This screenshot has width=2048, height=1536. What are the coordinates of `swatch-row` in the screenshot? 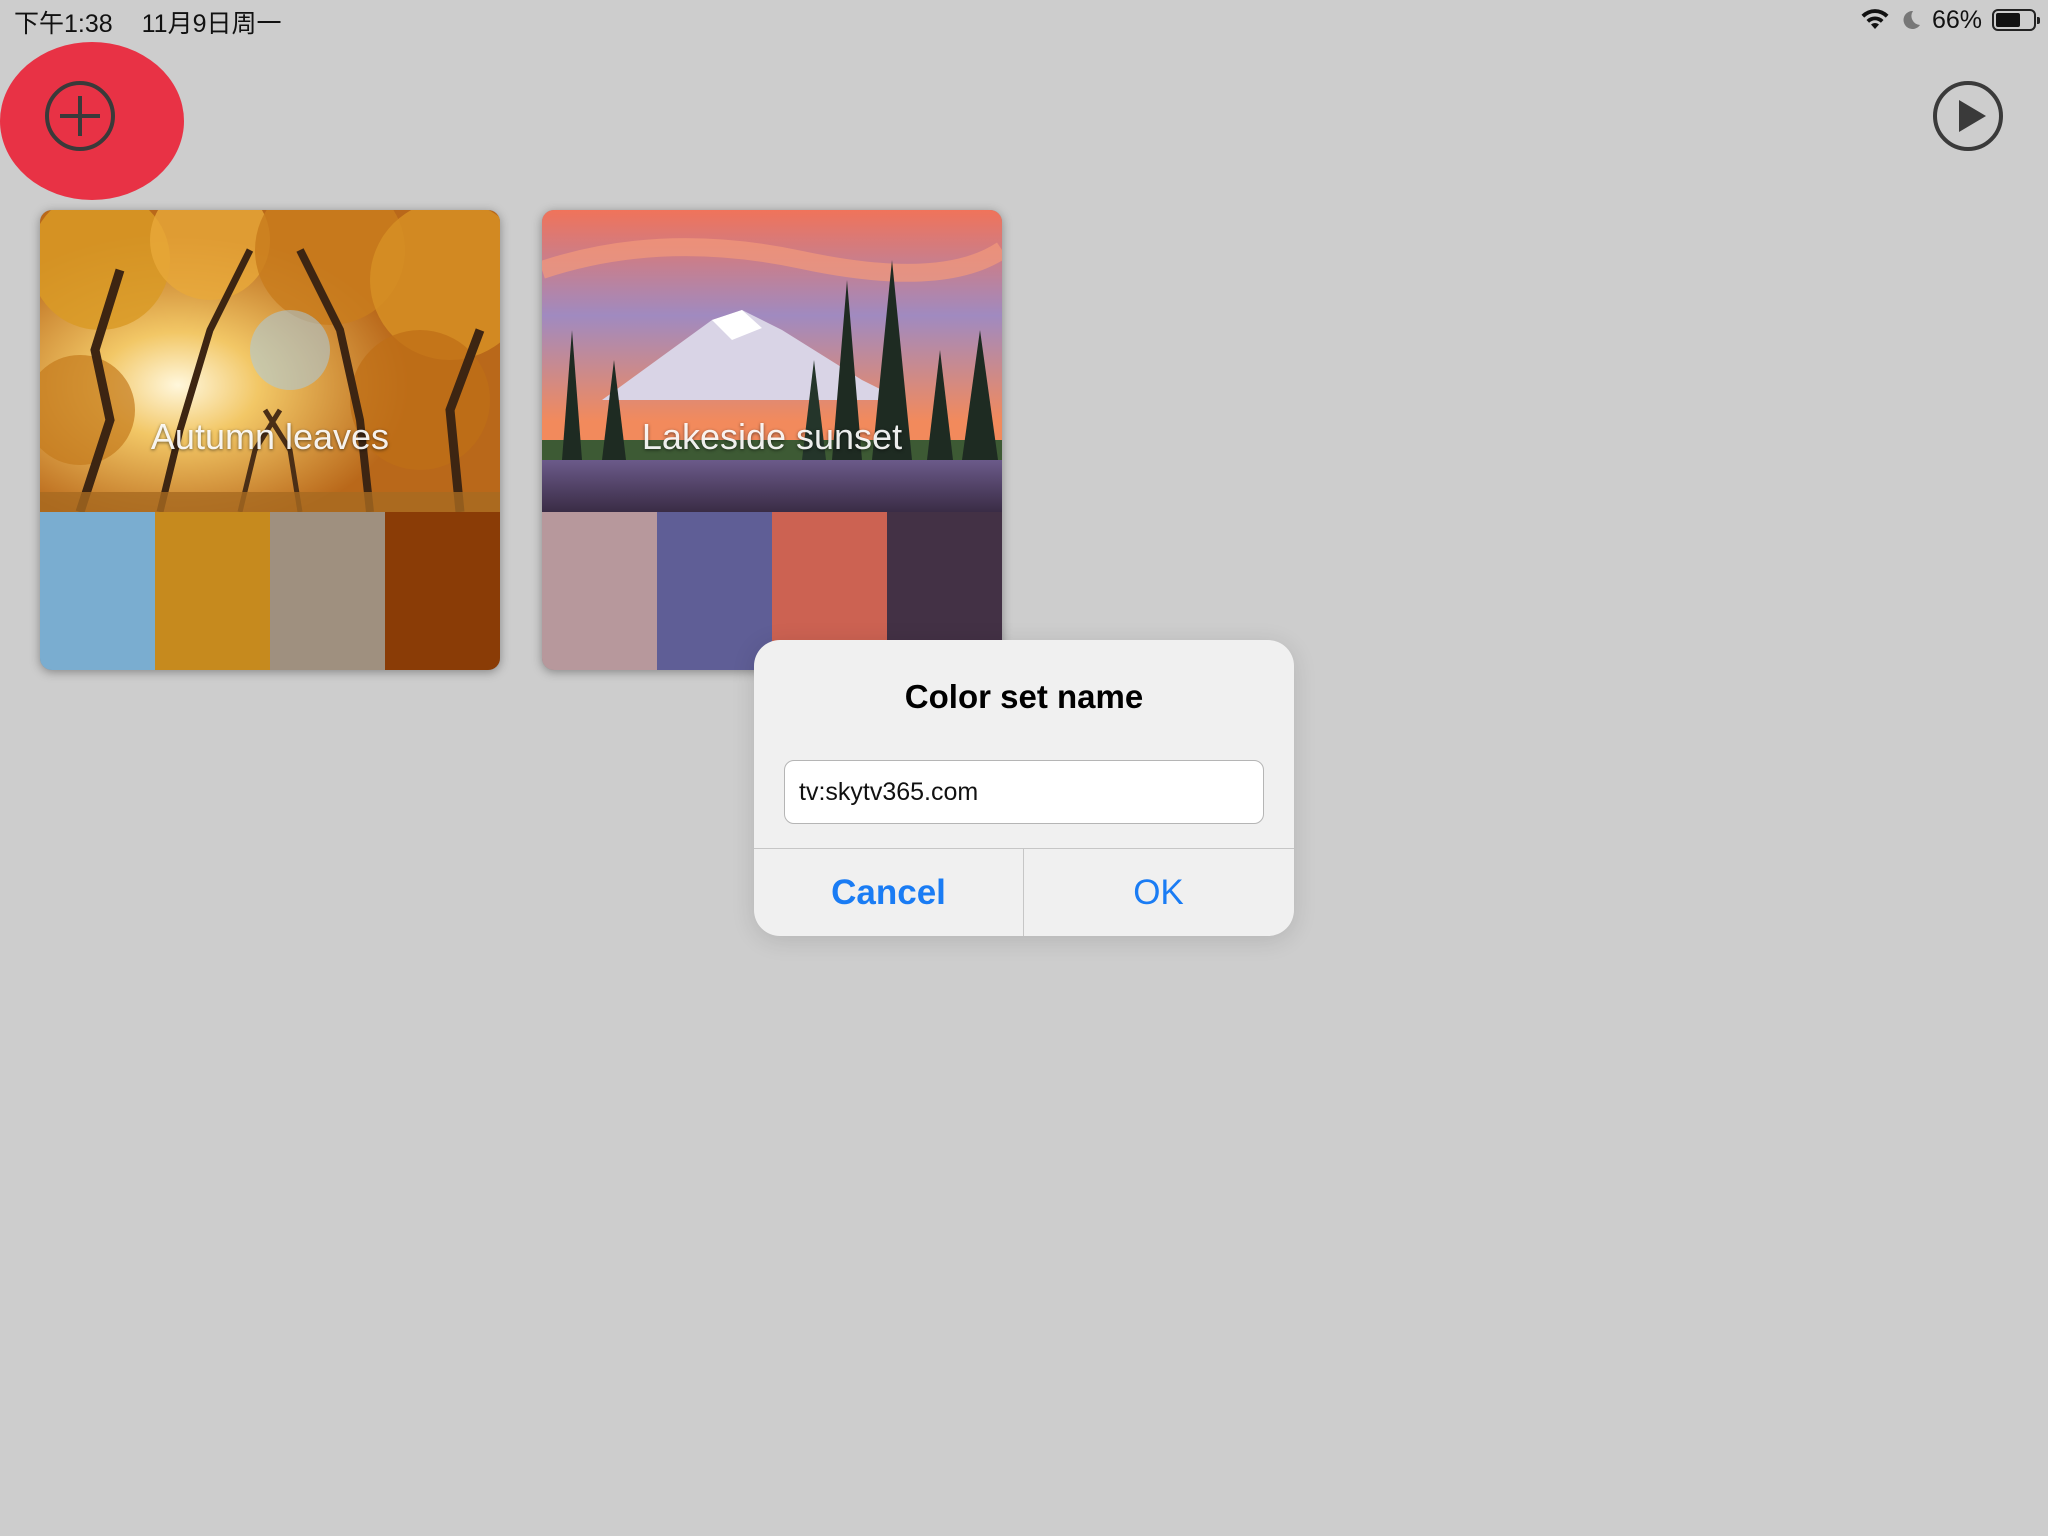 It's located at (270, 591).